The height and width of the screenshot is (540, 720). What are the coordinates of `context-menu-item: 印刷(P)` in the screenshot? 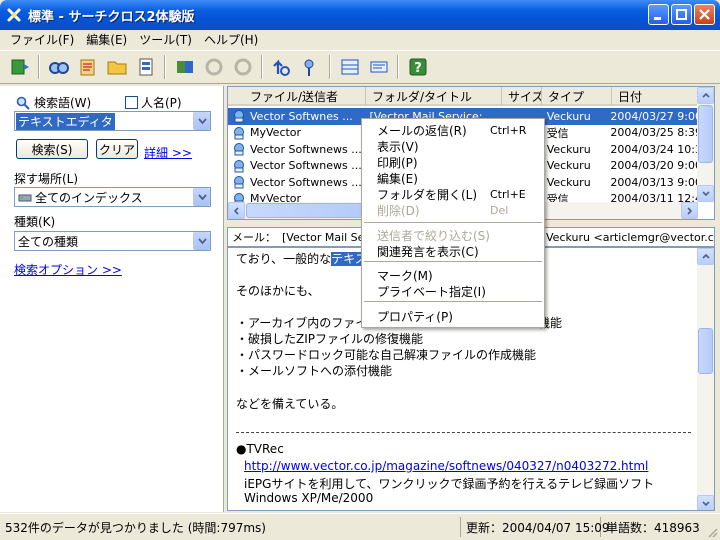 It's located at (453, 162).